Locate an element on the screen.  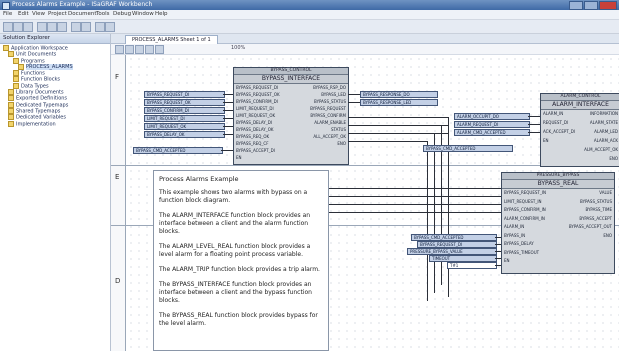
output-pin: ALARM_LED is located at coordinates (606, 131).